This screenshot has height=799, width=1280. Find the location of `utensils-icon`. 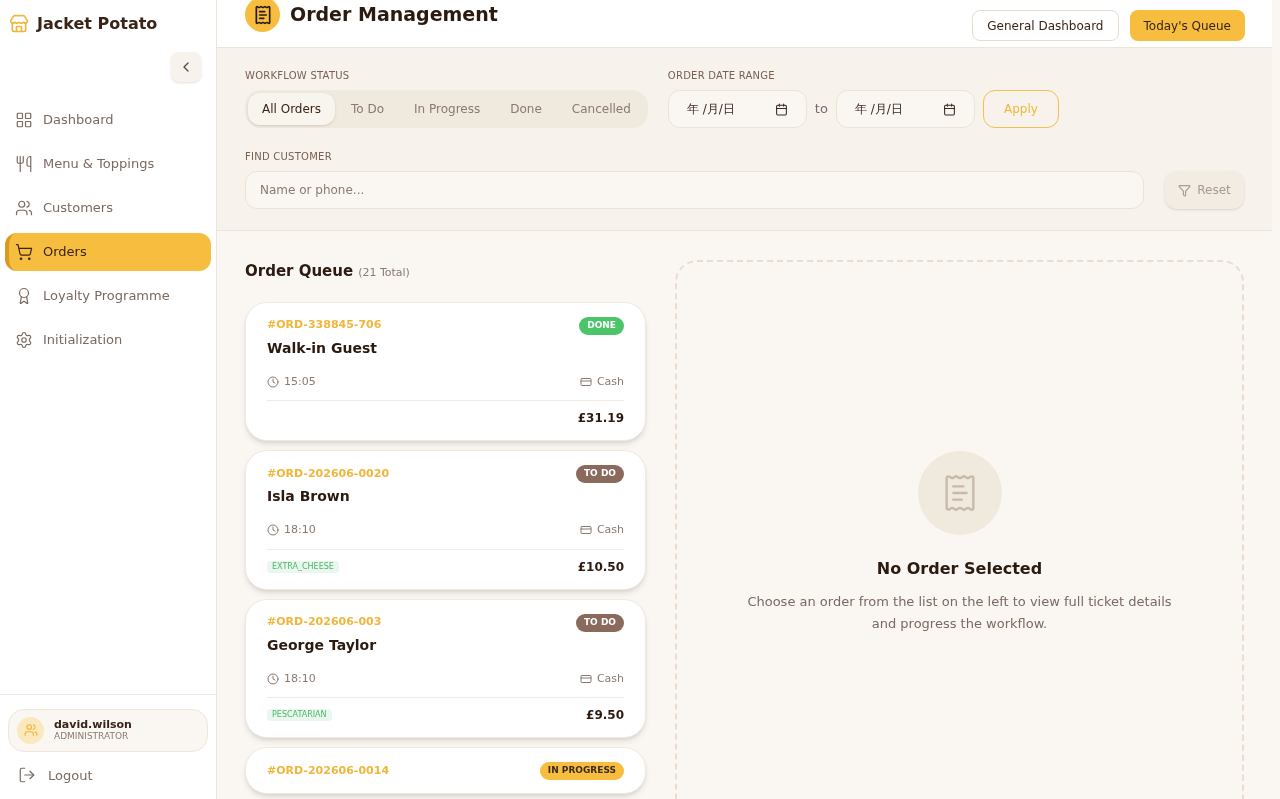

utensils-icon is located at coordinates (24, 164).